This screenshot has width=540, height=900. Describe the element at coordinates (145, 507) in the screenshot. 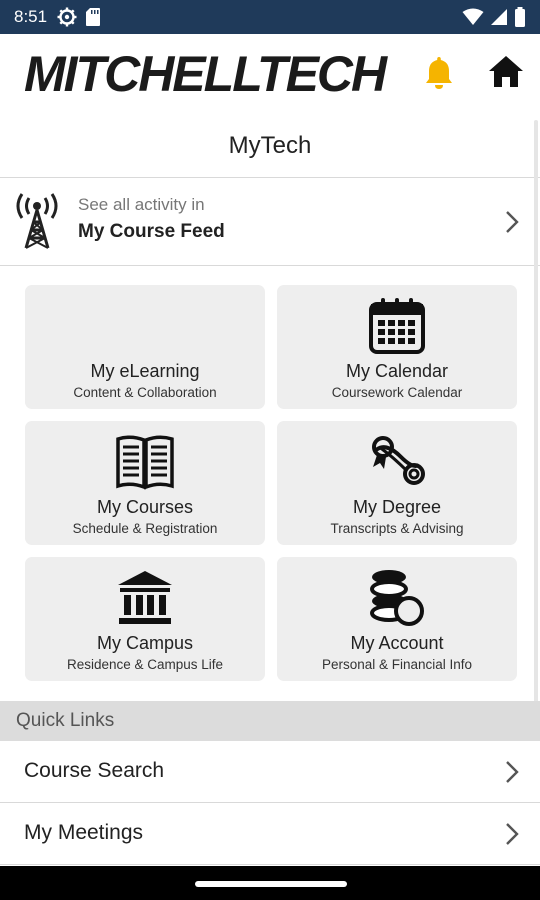

I see `tile-title: My Courses` at that location.